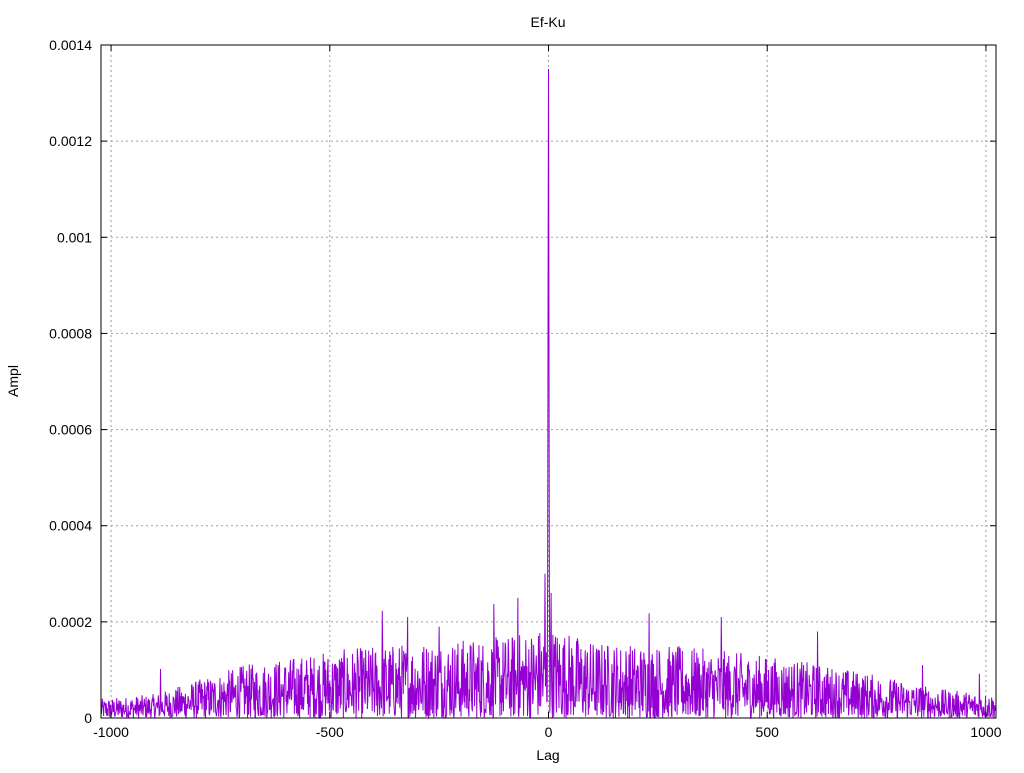  Describe the element at coordinates (768, 732) in the screenshot. I see `x-tick-label: 500` at that location.